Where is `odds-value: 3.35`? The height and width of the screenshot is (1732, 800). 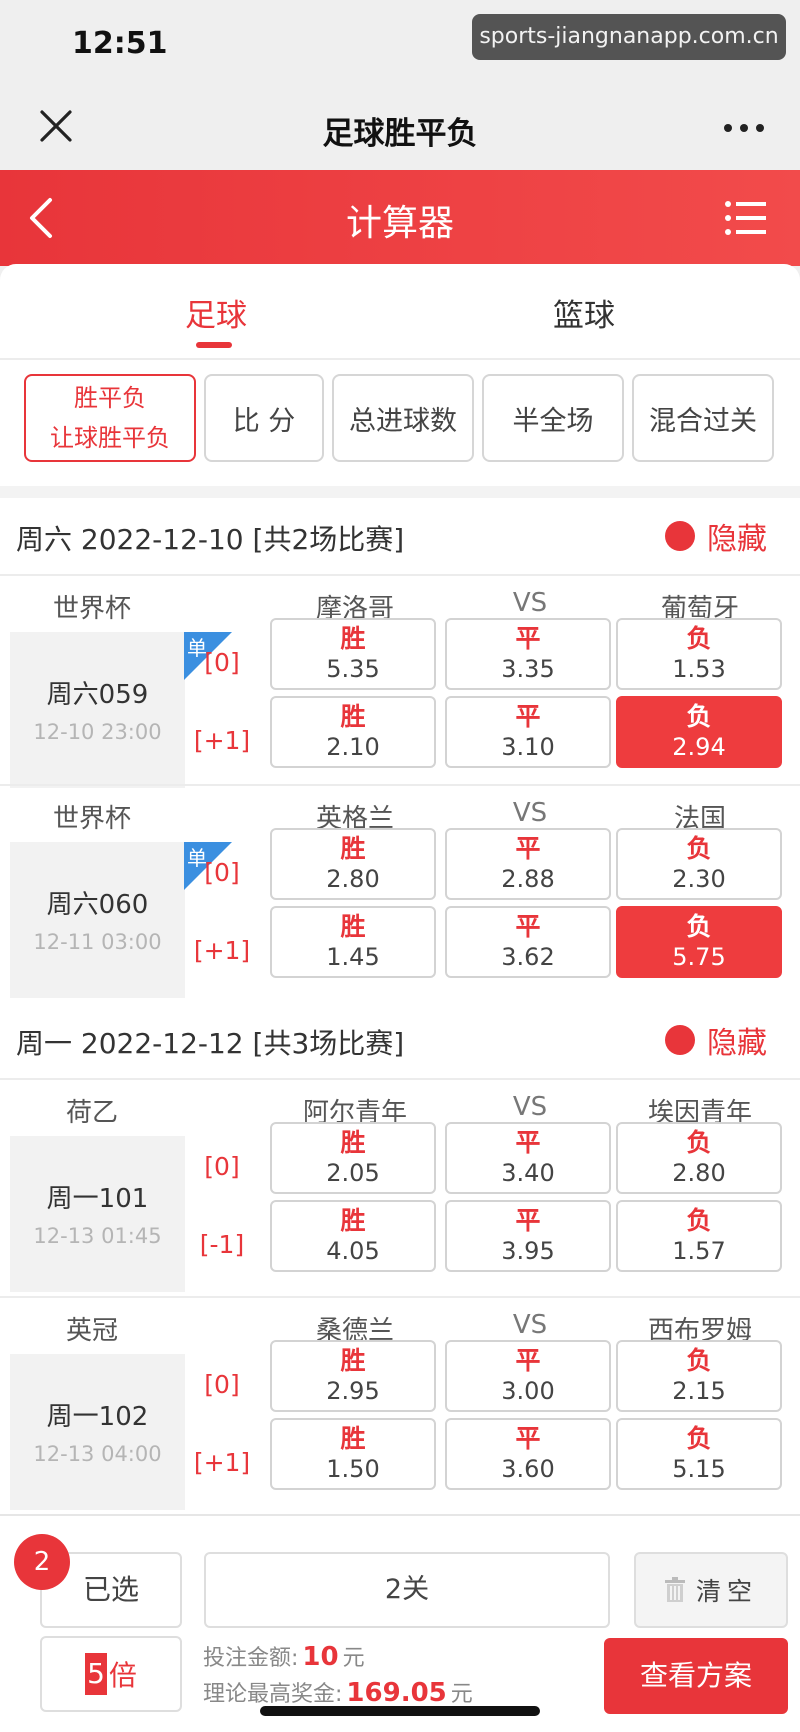
odds-value: 3.35 is located at coordinates (528, 669).